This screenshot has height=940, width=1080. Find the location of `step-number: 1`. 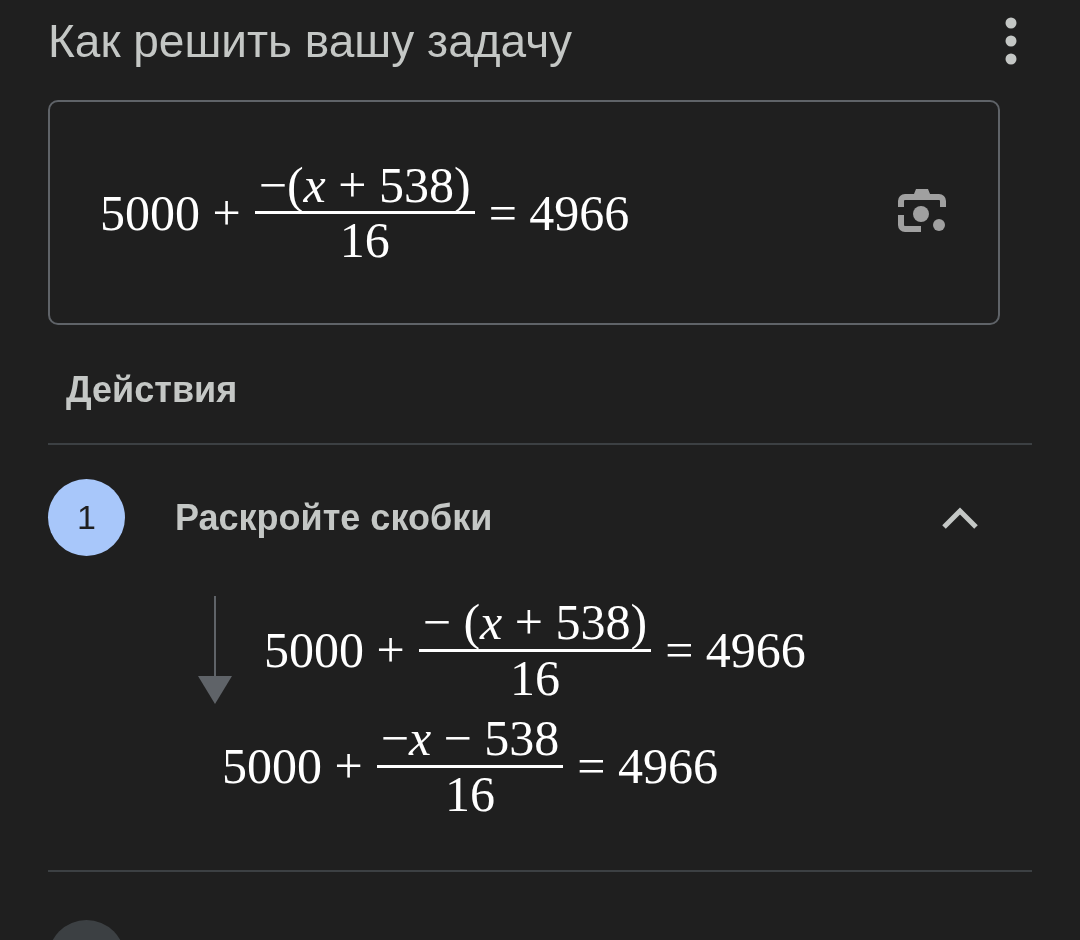

step-number: 1 is located at coordinates (86, 517).